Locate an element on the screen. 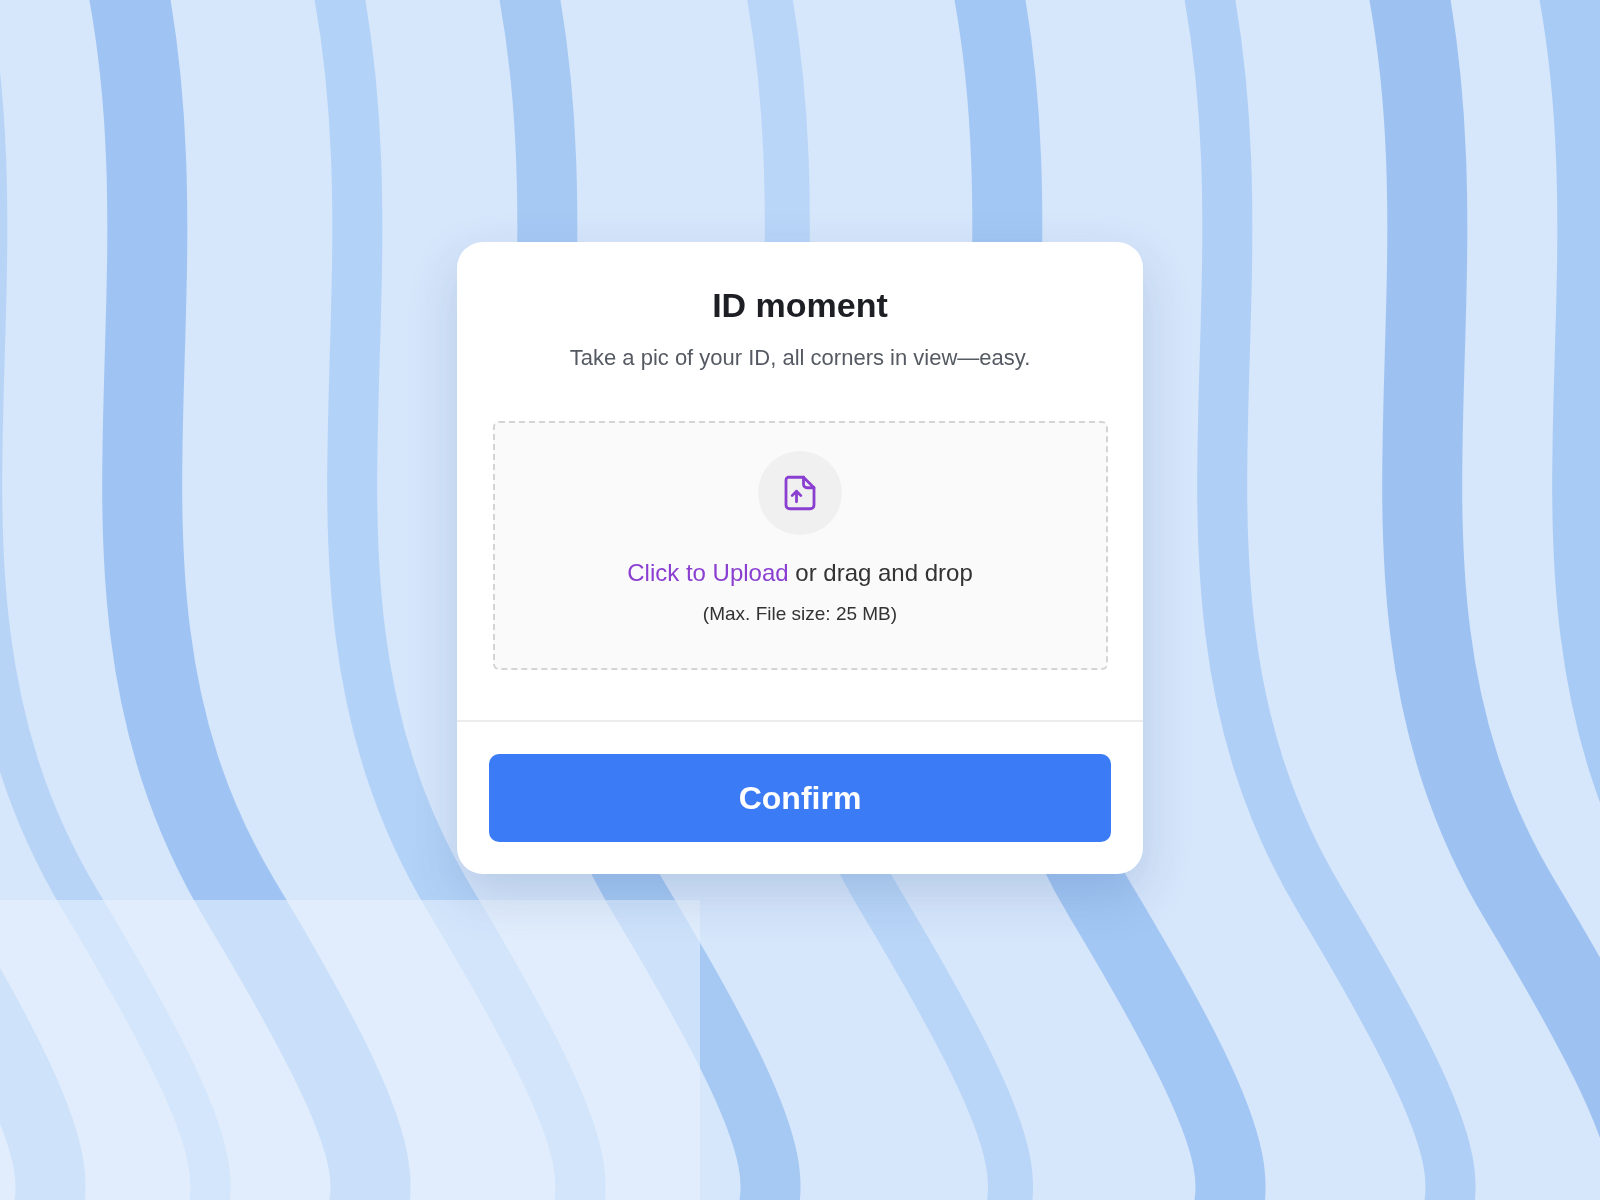 This screenshot has width=1600, height=1200. upload-dropzone: Click to Upload or drag and drop (Max. File size: 25 MB) is located at coordinates (800, 545).